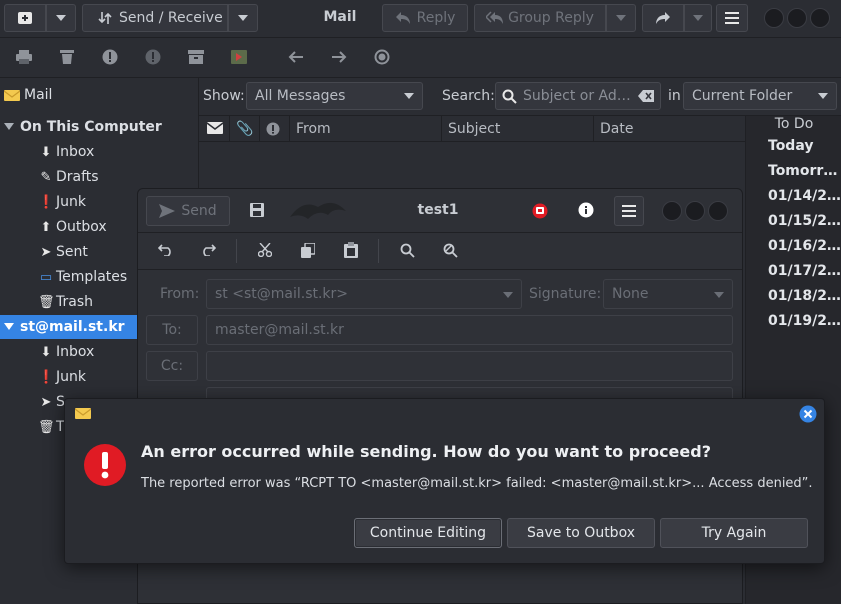  I want to click on composer-menu-button, so click(629, 211).